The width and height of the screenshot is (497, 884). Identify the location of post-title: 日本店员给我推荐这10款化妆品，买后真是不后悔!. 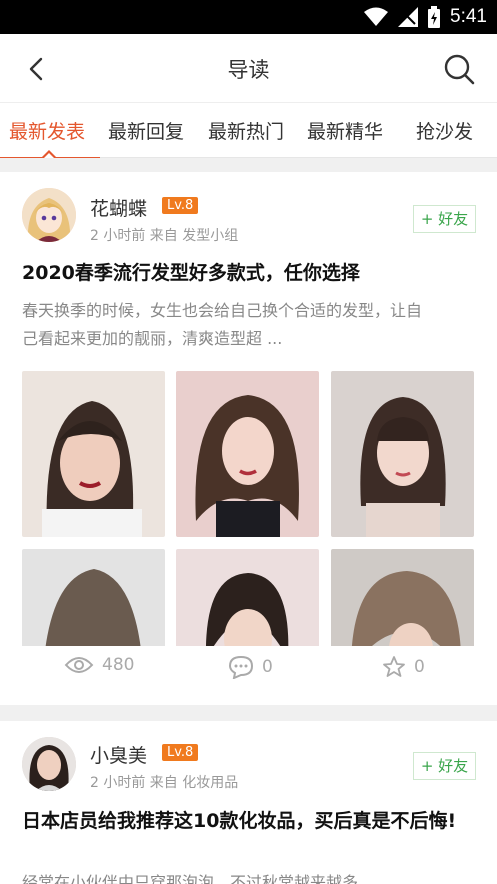
(248, 821).